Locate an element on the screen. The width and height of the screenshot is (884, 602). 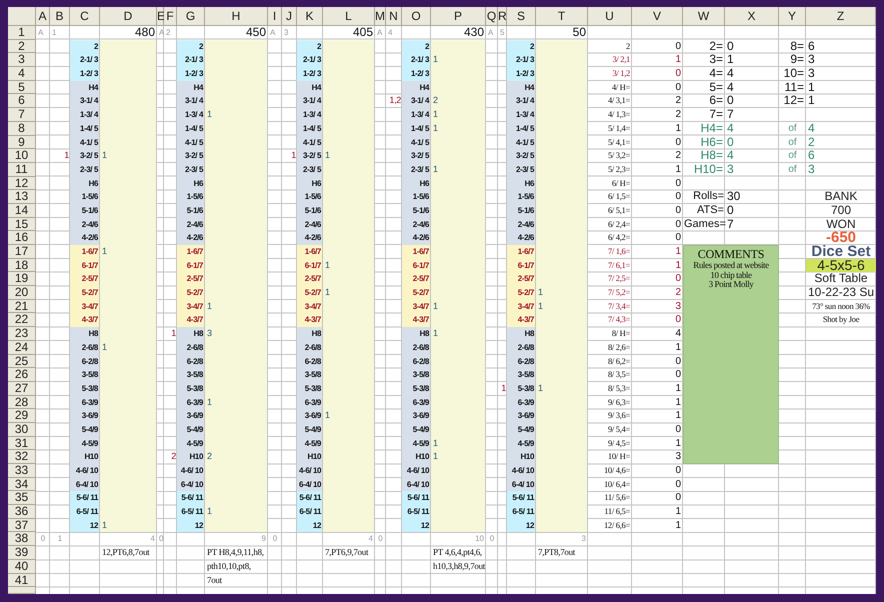
row-header: 29 is located at coordinates (22, 416).